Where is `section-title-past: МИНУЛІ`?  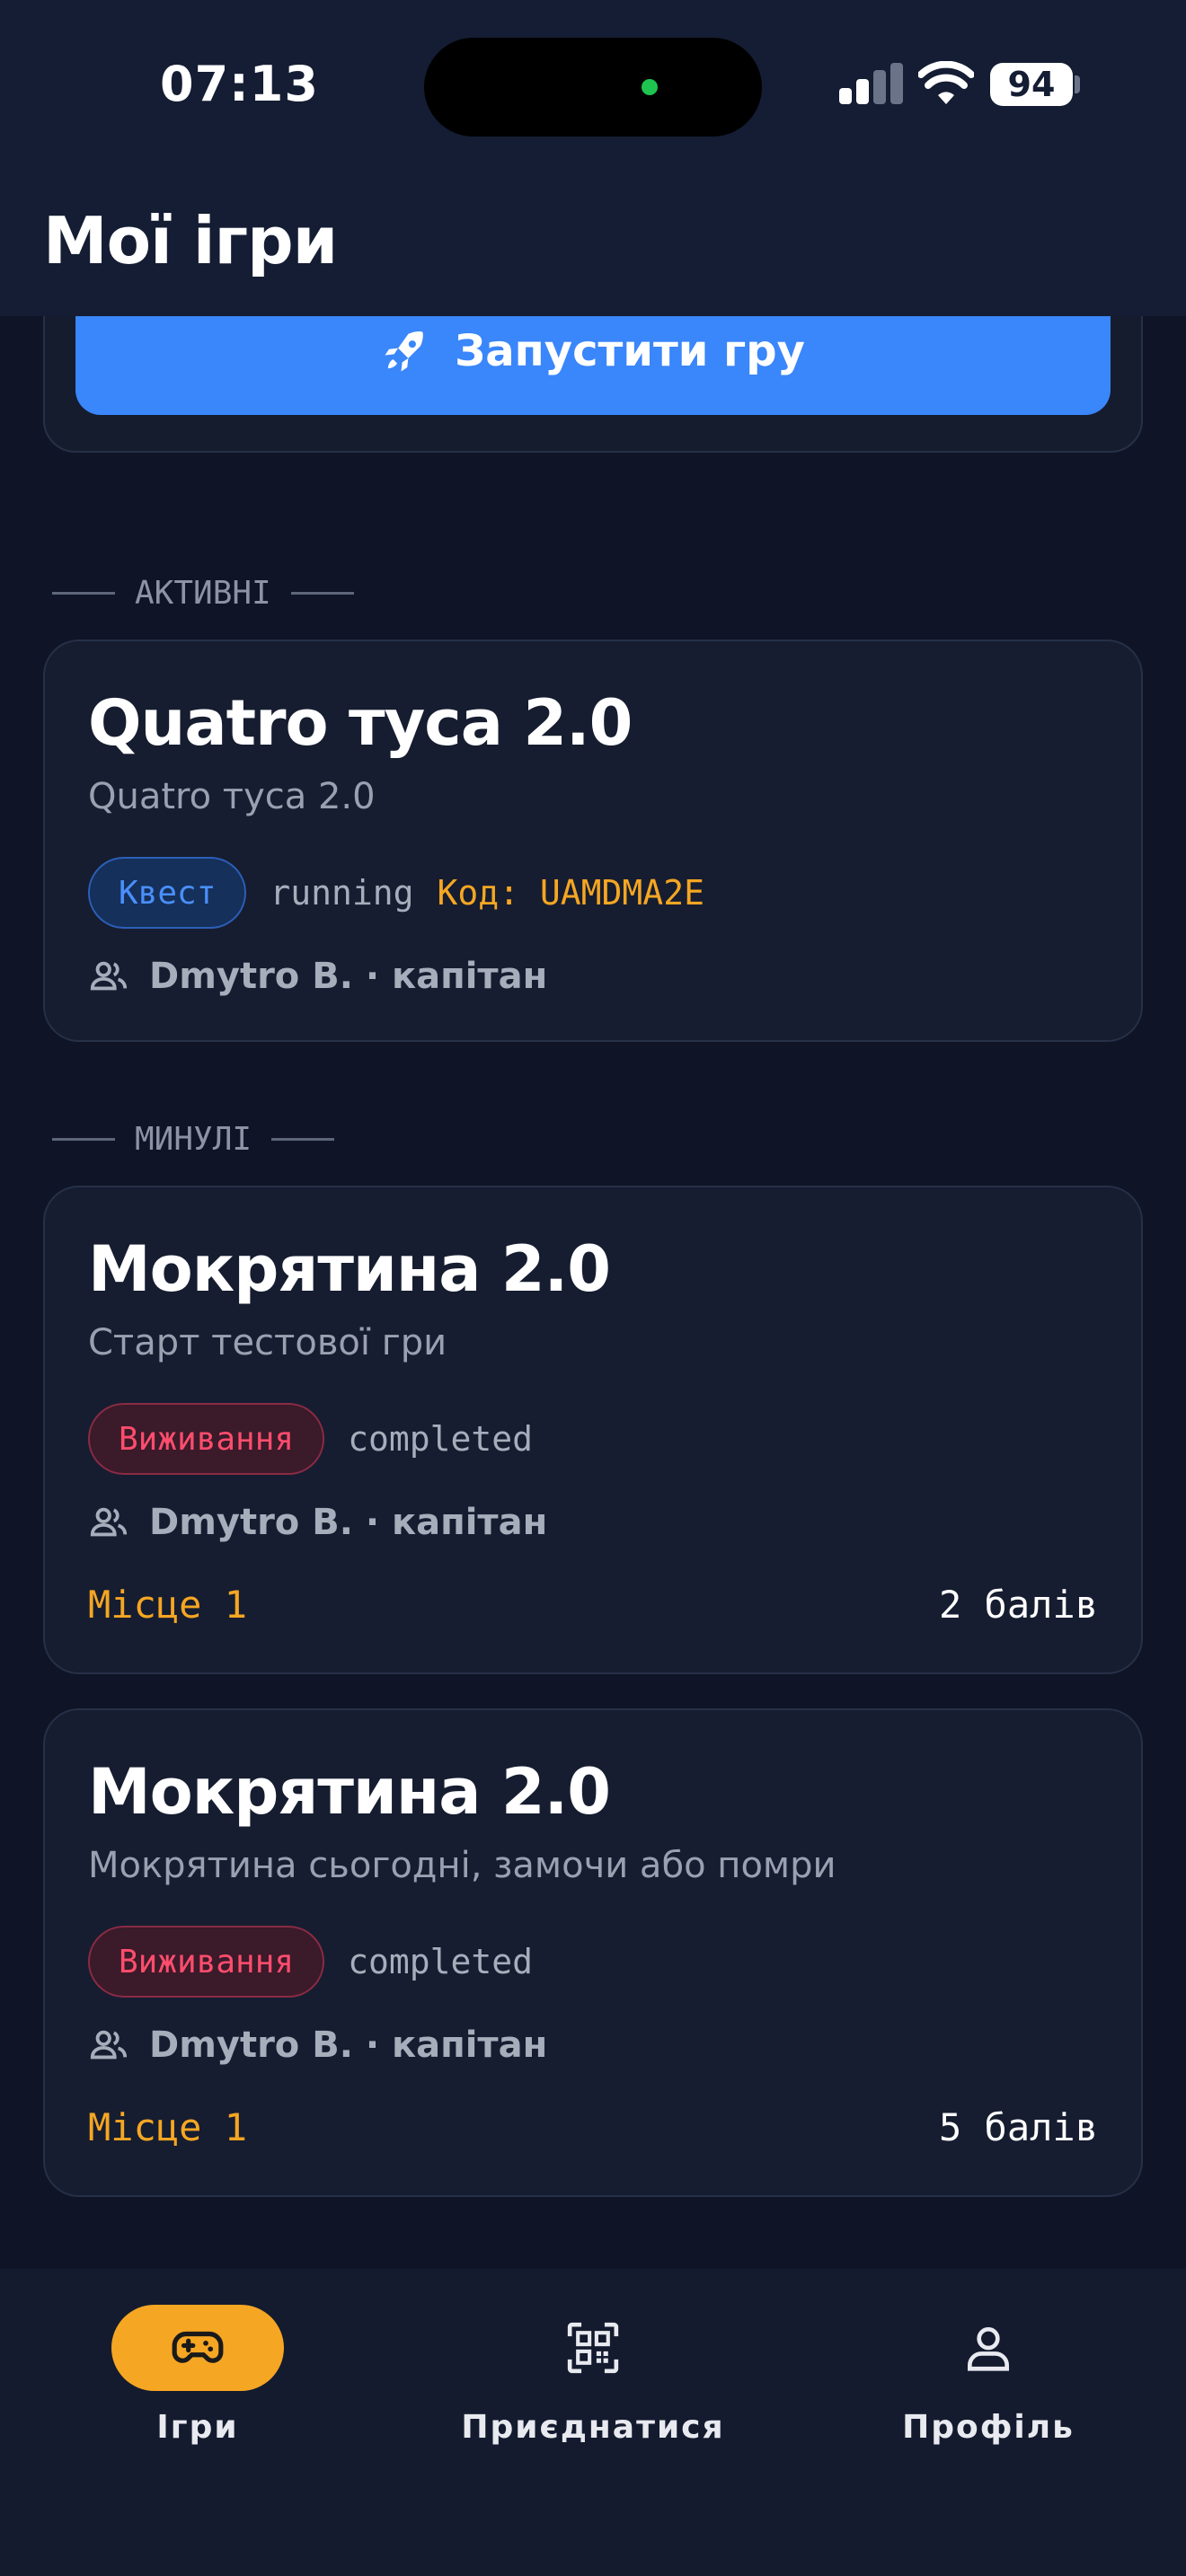
section-title-past: МИНУЛІ is located at coordinates (193, 1139).